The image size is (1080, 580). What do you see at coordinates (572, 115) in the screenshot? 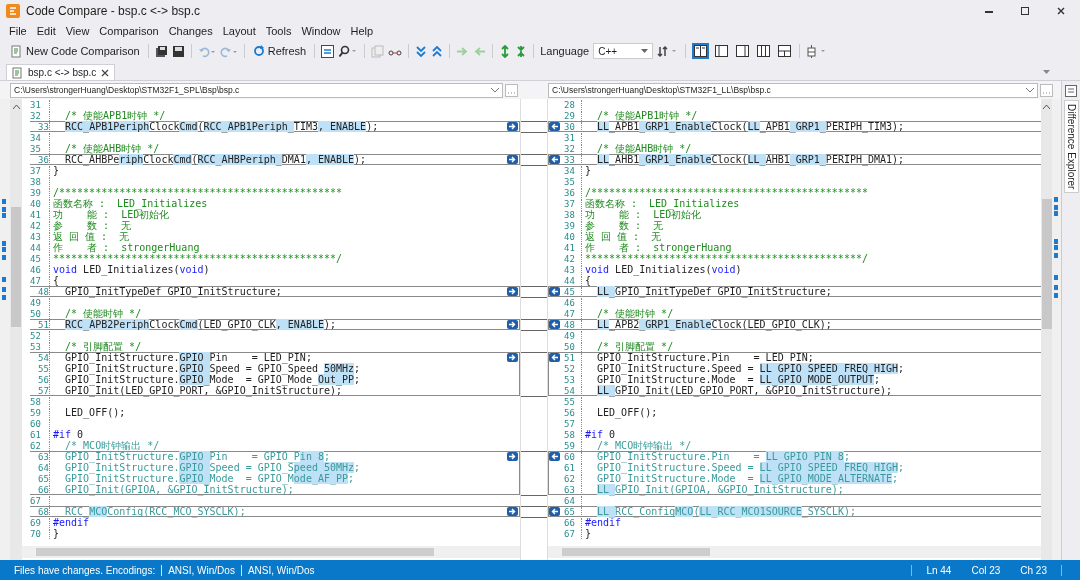
I see `line-number: 29` at bounding box center [572, 115].